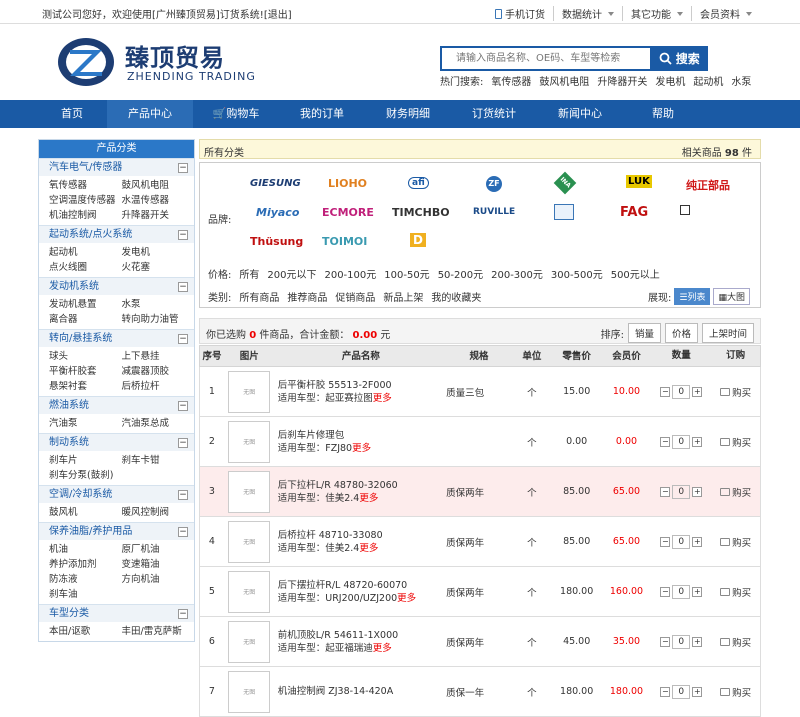 The height and width of the screenshot is (717, 800). What do you see at coordinates (361, 635) in the screenshot?
I see `product-name: 前机顶胶L/R 54611-1X000` at bounding box center [361, 635].